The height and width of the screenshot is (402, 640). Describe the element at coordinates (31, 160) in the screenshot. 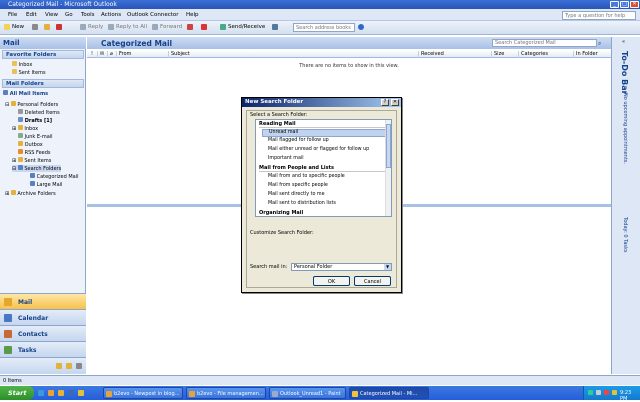

I see `tree-item: ⊞ Sent Items` at that location.